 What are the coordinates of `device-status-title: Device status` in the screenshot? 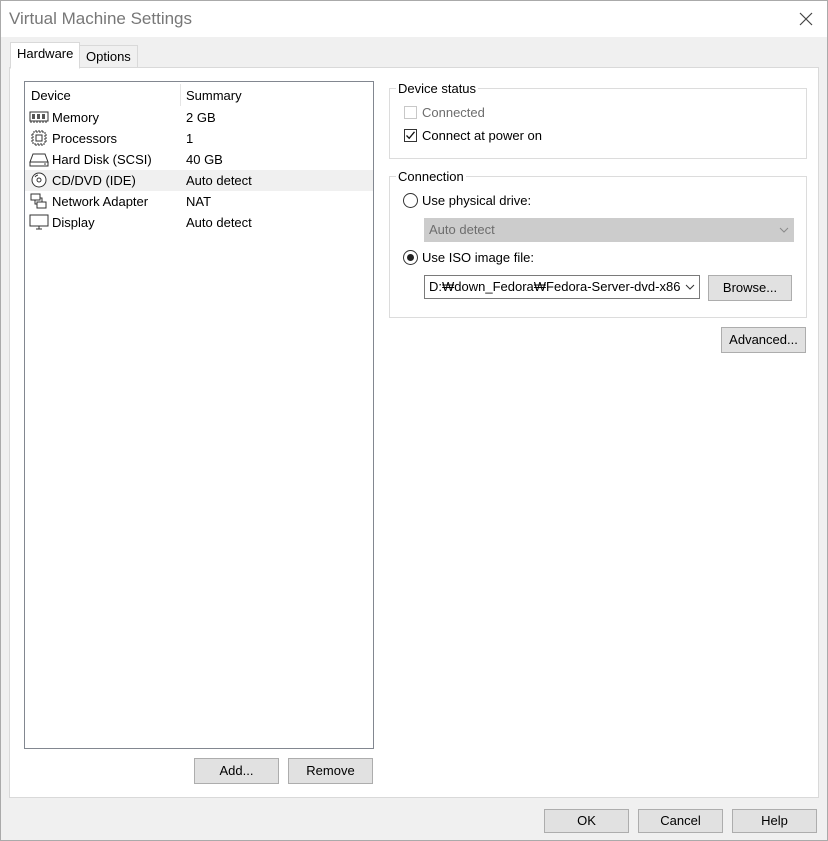 It's located at (437, 88).